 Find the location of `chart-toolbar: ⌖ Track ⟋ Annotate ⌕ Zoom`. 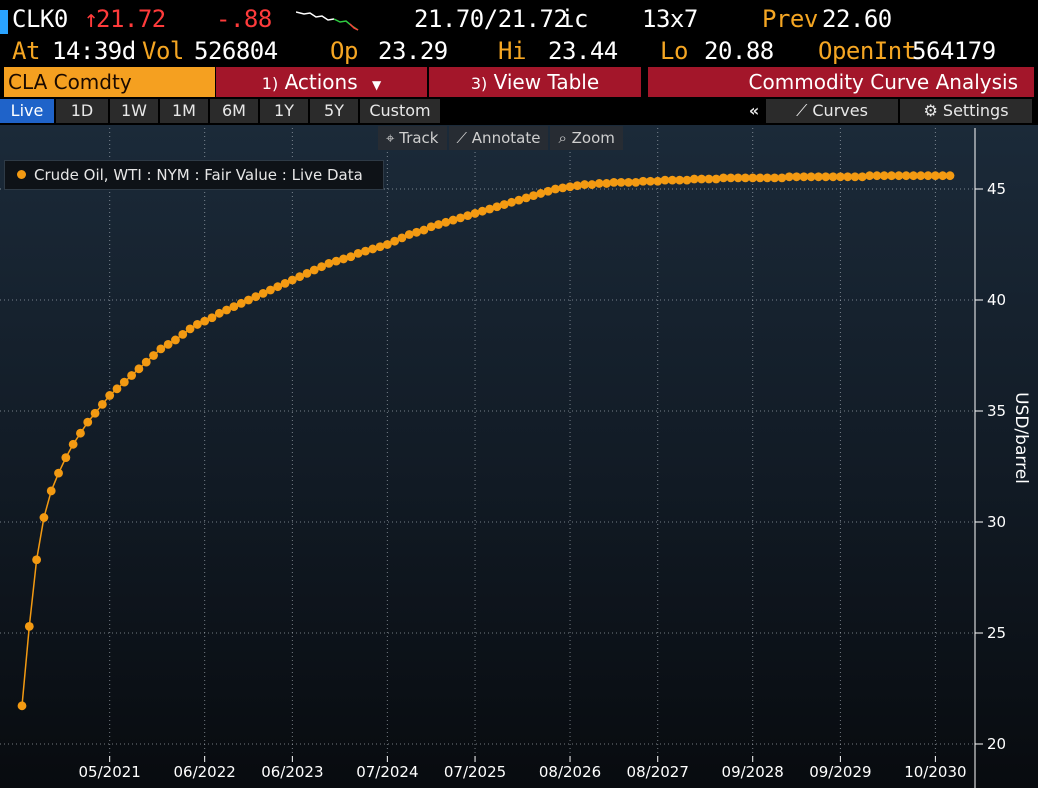

chart-toolbar: ⌖ Track ⟋ Annotate ⌕ Zoom is located at coordinates (500, 138).